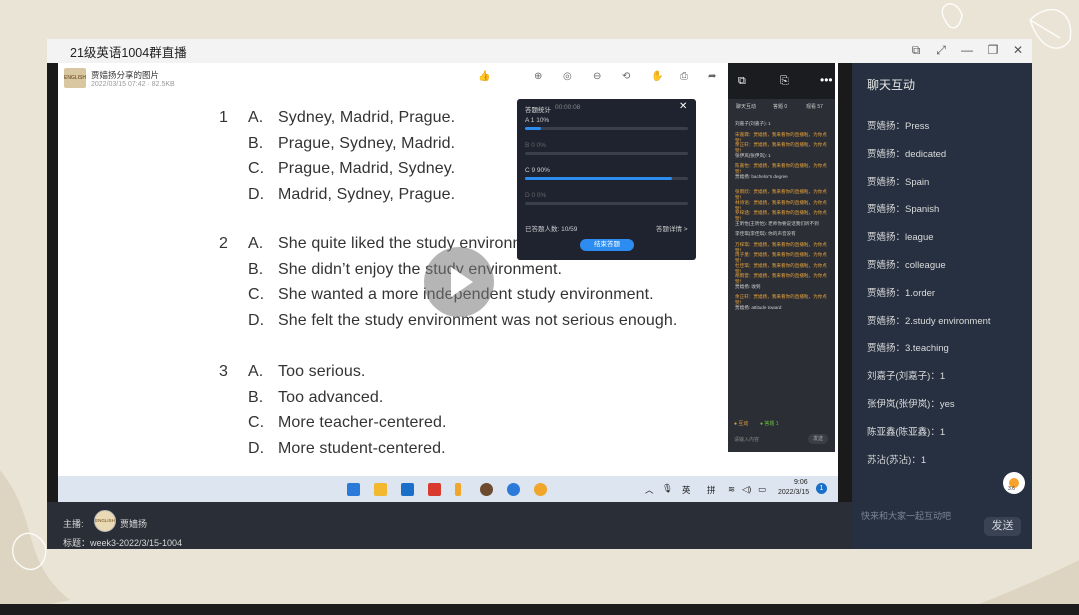 The width and height of the screenshot is (1079, 615). Describe the element at coordinates (906, 432) in the screenshot. I see `chat-message: 陈亚鑫(陈亚鑫)：1` at that location.